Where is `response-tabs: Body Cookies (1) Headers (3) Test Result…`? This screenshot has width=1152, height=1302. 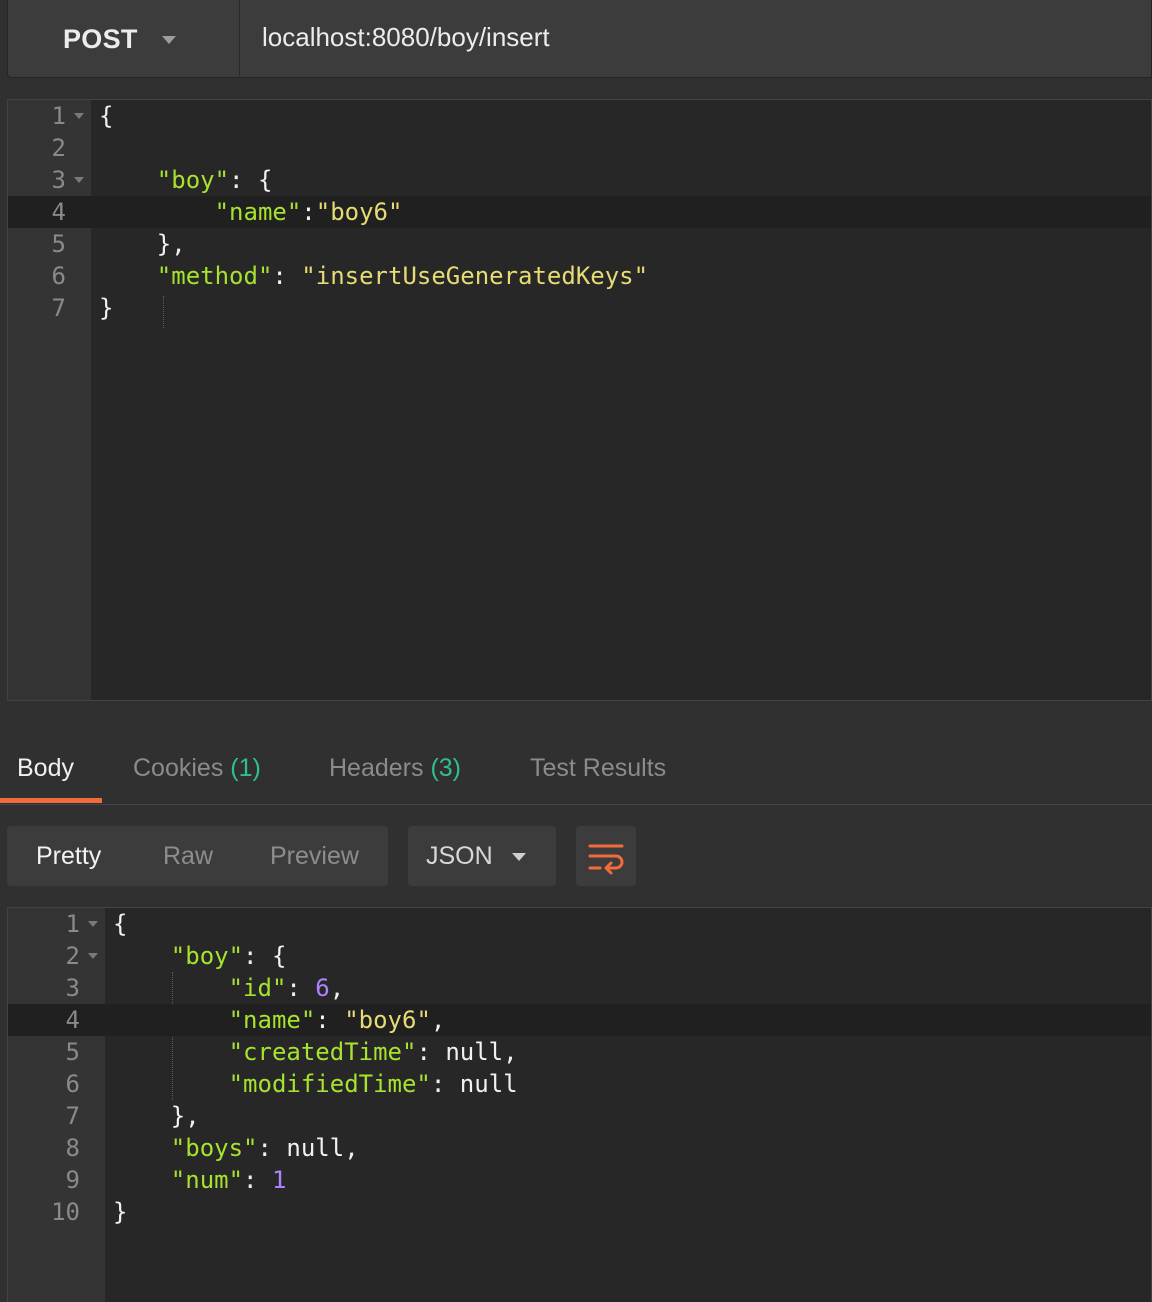 response-tabs: Body Cookies (1) Headers (3) Test Result… is located at coordinates (576, 772).